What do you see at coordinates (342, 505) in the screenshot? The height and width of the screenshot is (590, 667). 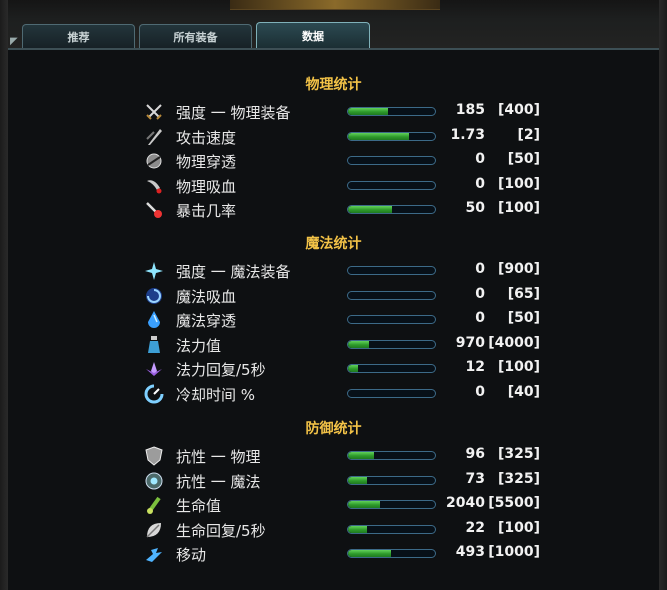 I see `stat-row: 生命值 2040 [5500]` at bounding box center [342, 505].